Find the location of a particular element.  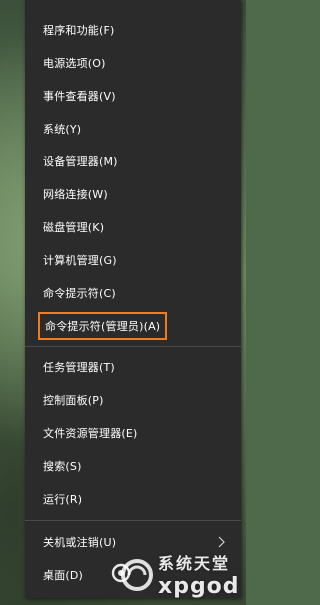

menu-item-label: 系统(Y) is located at coordinates (62, 129).